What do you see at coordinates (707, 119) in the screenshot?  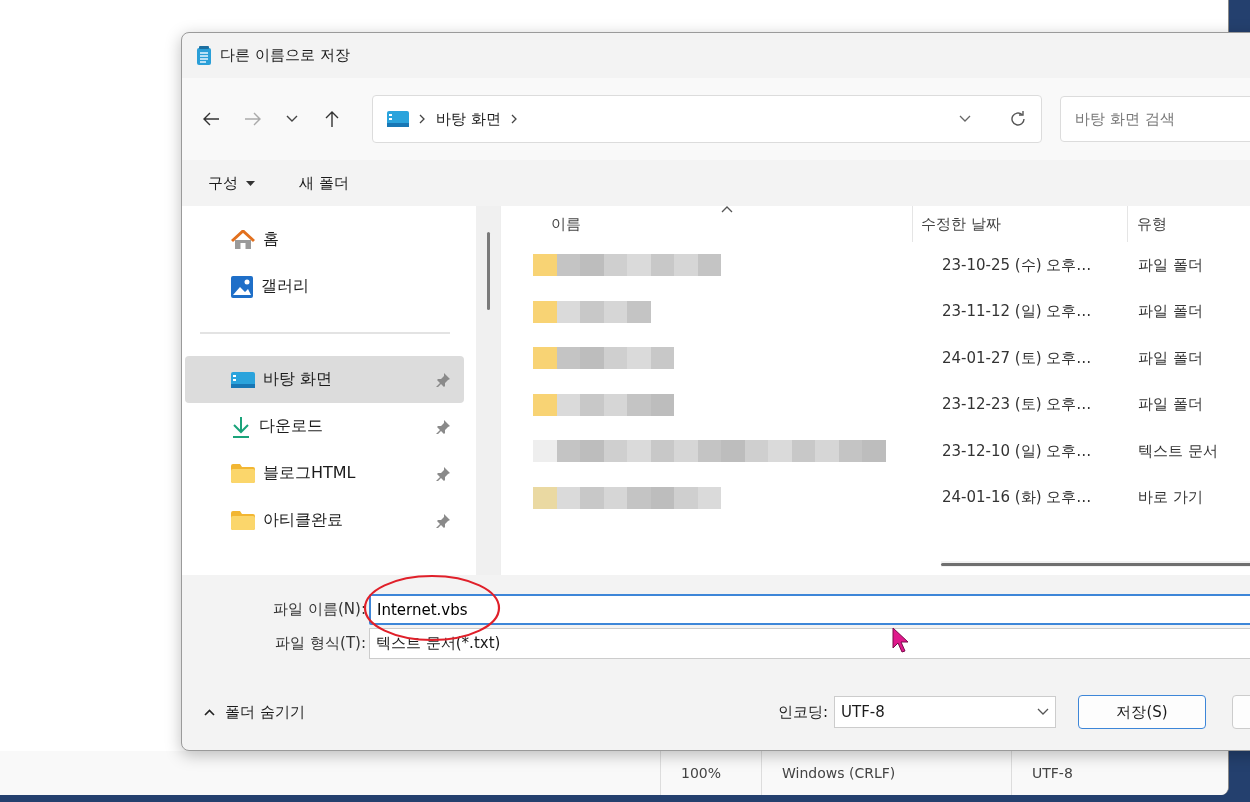 I see `address-bar: 바탕 화면` at bounding box center [707, 119].